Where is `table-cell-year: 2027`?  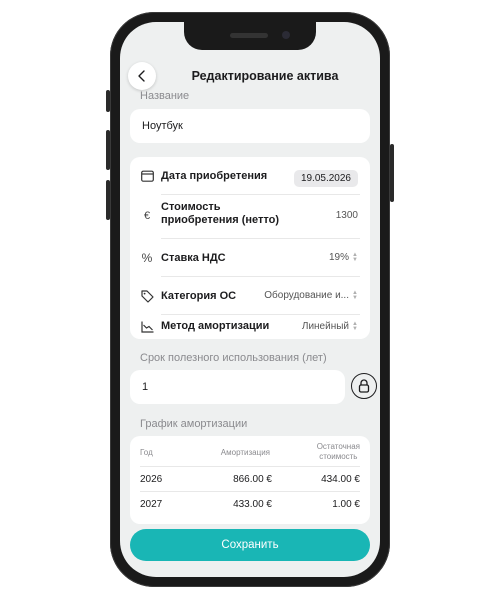 table-cell-year: 2027 is located at coordinates (151, 504).